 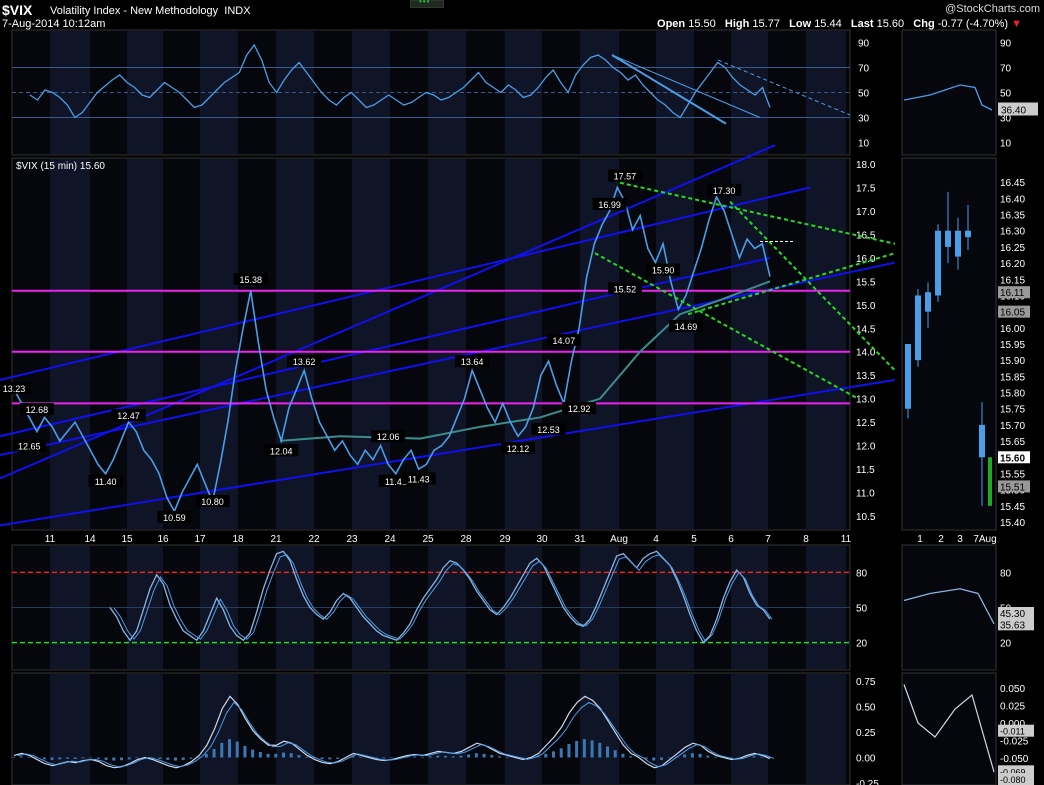 I want to click on chg-label: Chg, so click(x=924, y=24).